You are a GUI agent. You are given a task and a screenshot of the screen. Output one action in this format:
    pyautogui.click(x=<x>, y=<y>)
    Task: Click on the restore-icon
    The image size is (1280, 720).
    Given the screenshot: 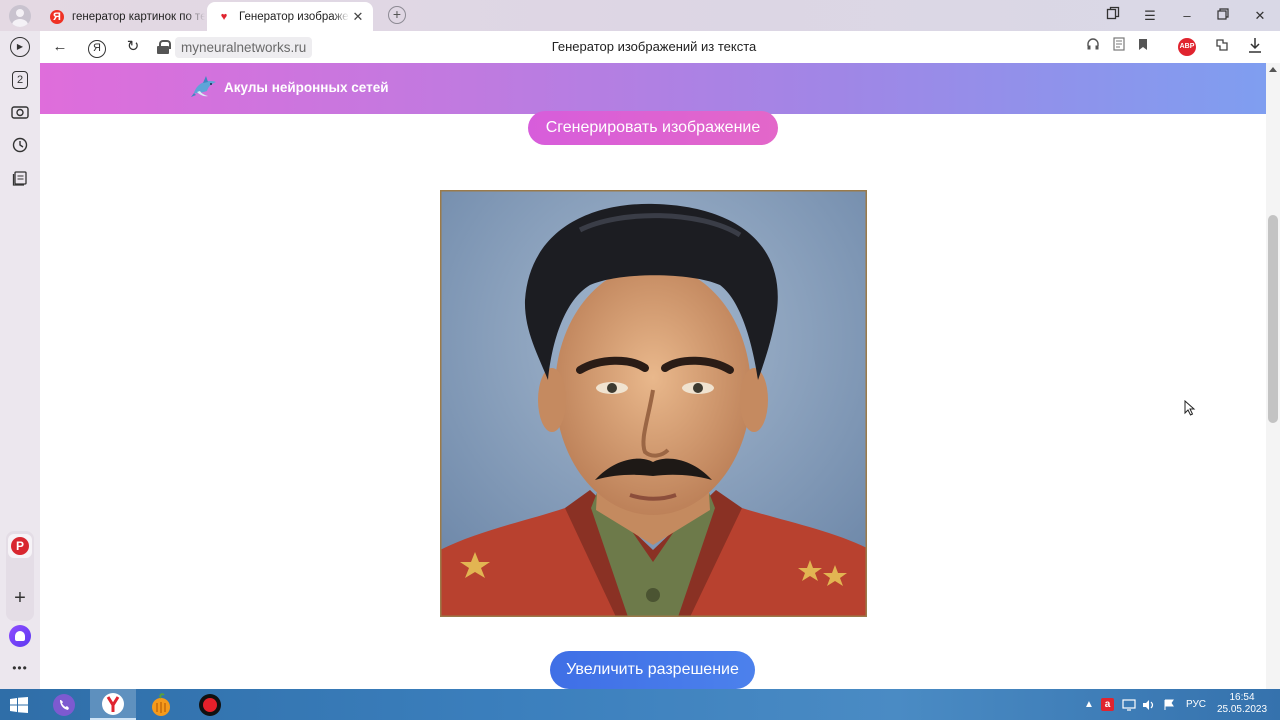 What is the action you would take?
    pyautogui.click(x=1223, y=16)
    